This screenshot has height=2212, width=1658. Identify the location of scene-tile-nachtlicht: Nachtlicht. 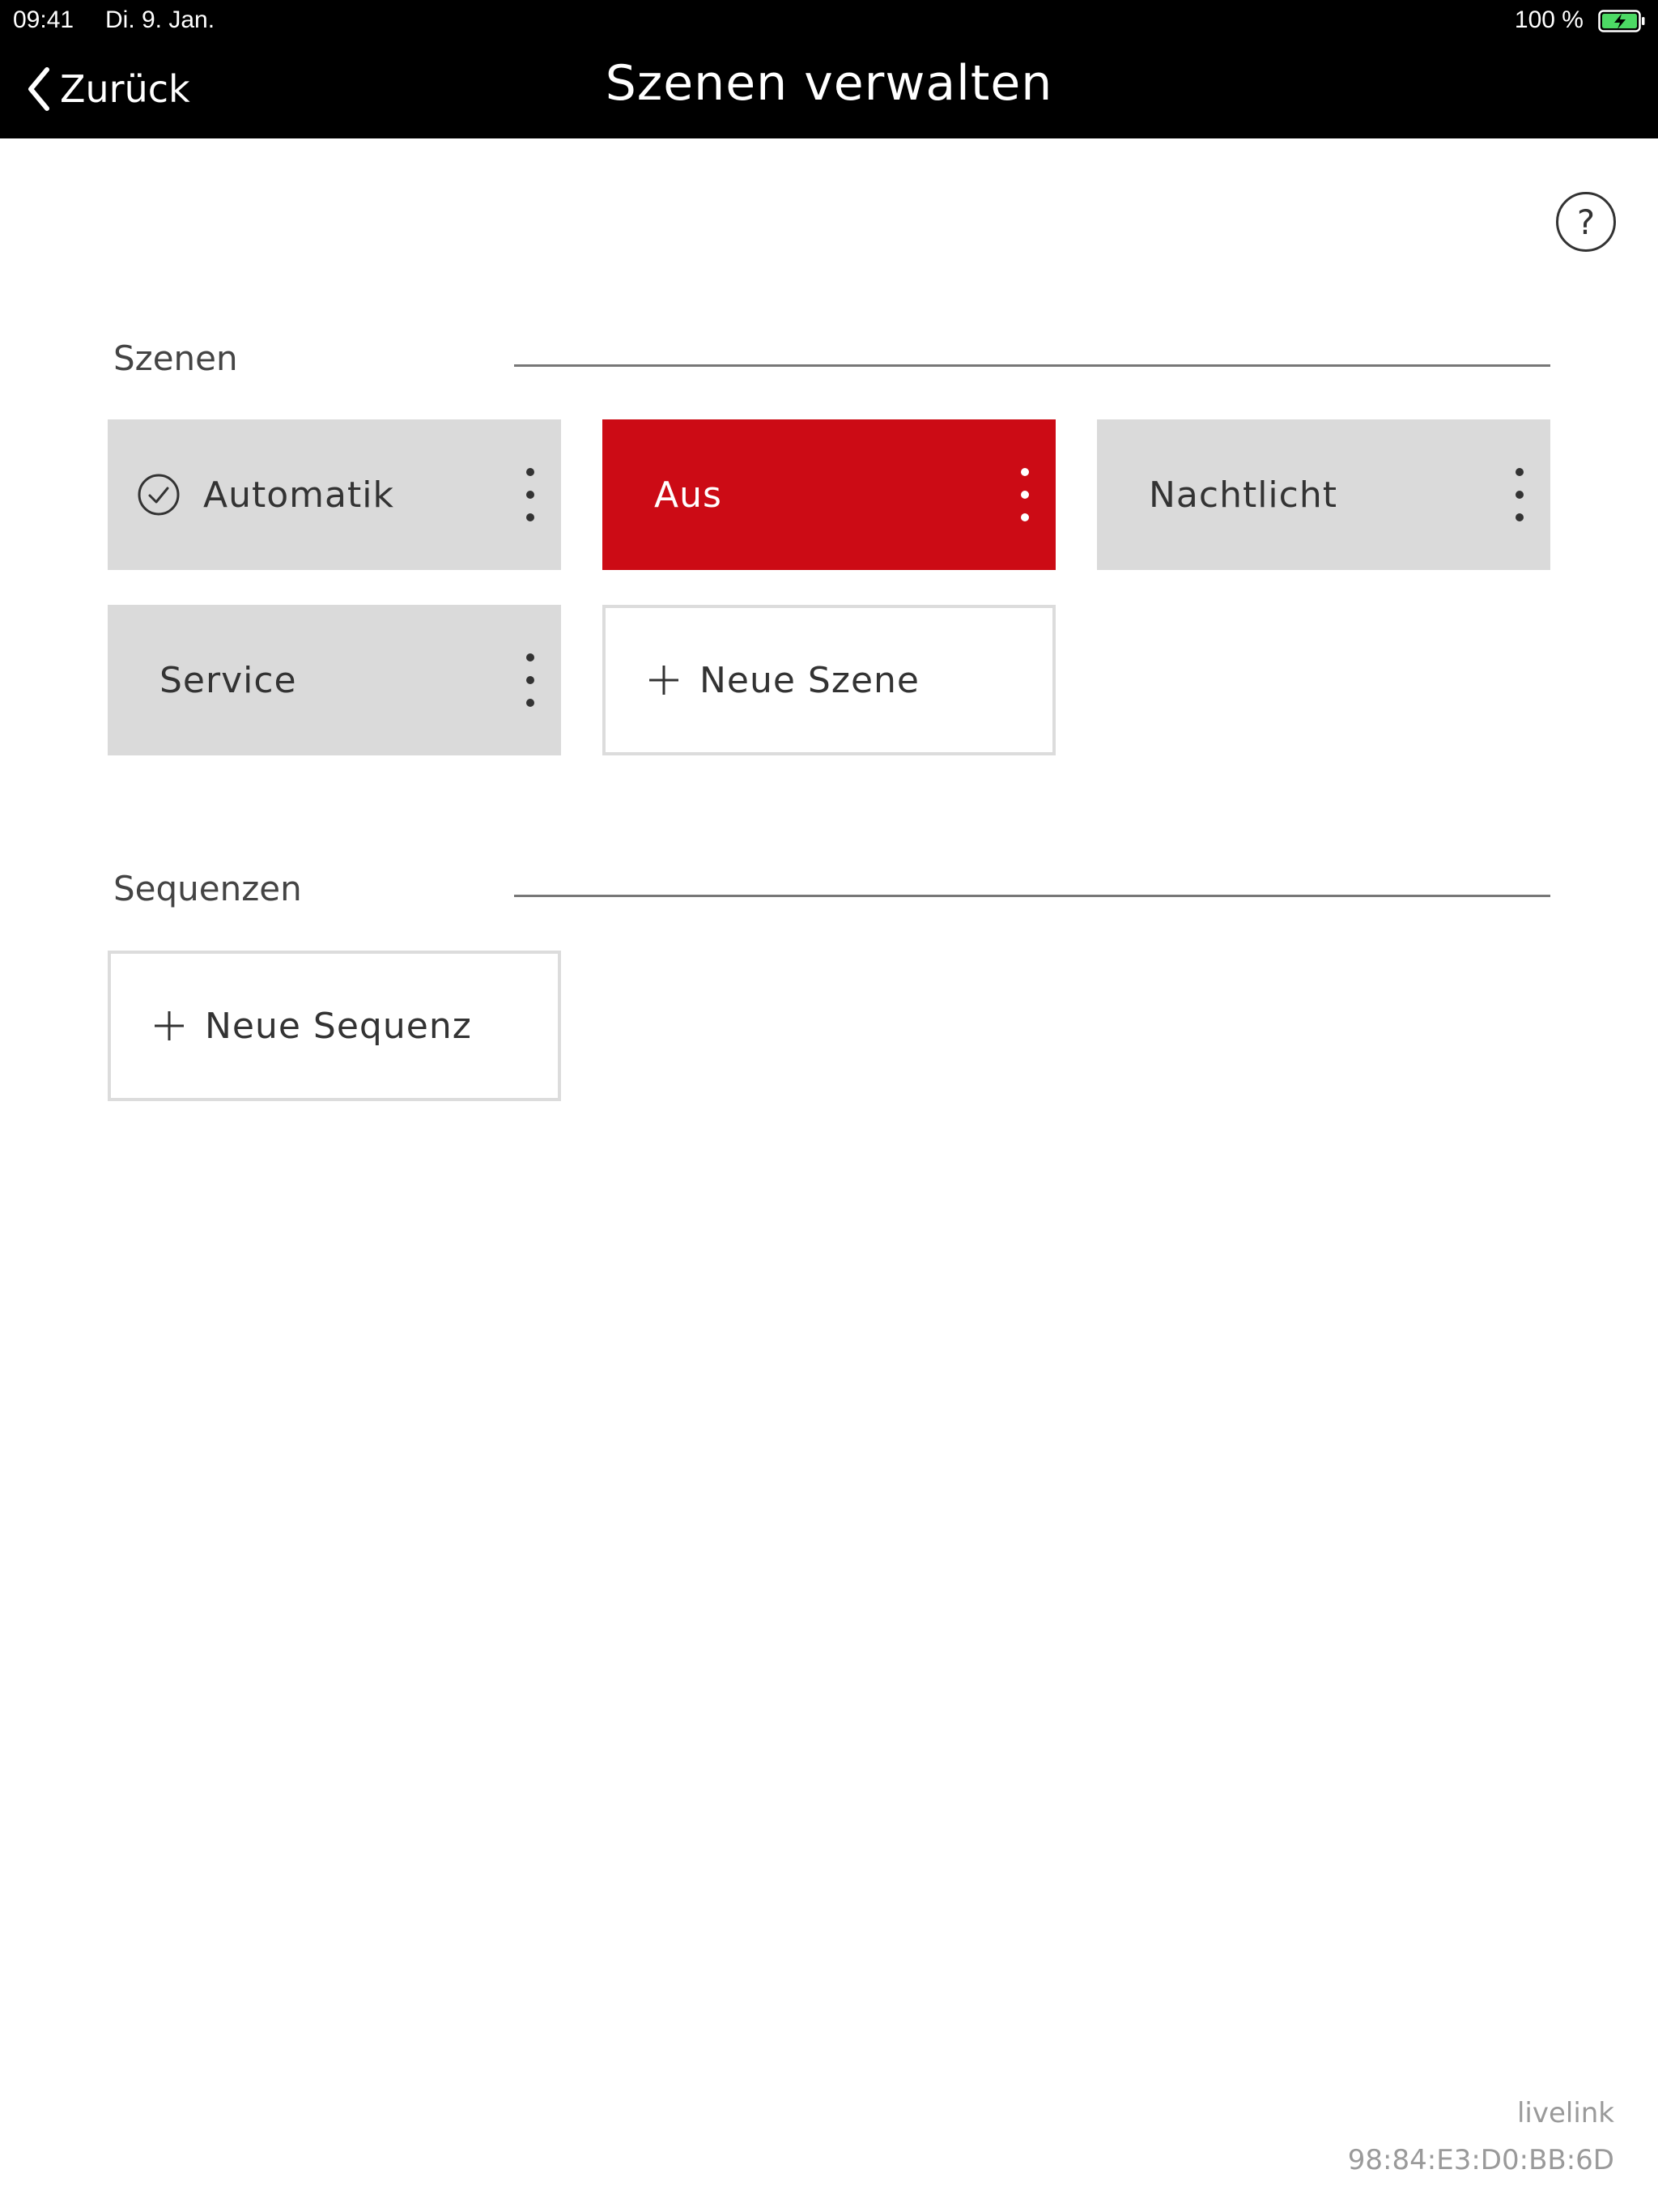
(1323, 495).